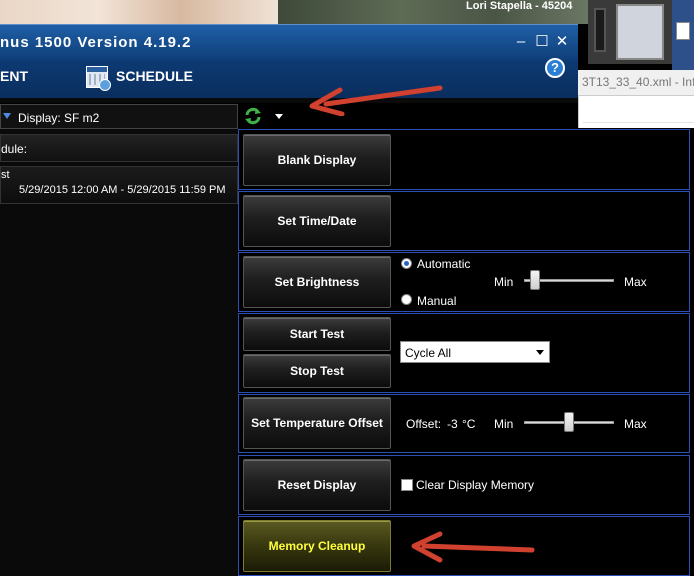  I want to click on clear-memory-checkbox, so click(407, 485).